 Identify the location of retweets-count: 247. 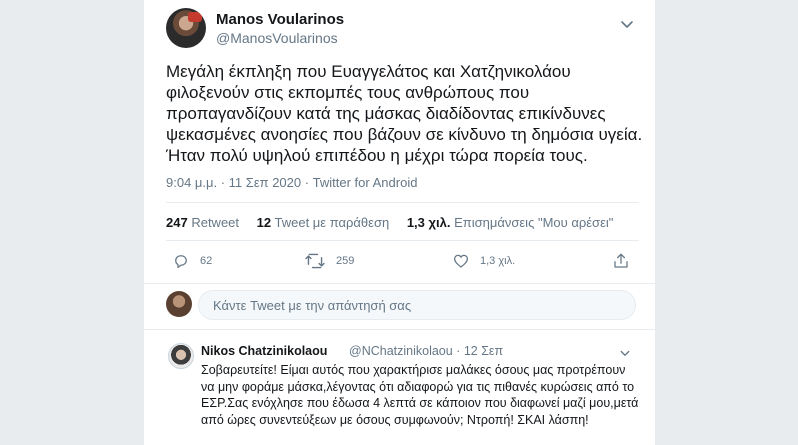
(177, 222).